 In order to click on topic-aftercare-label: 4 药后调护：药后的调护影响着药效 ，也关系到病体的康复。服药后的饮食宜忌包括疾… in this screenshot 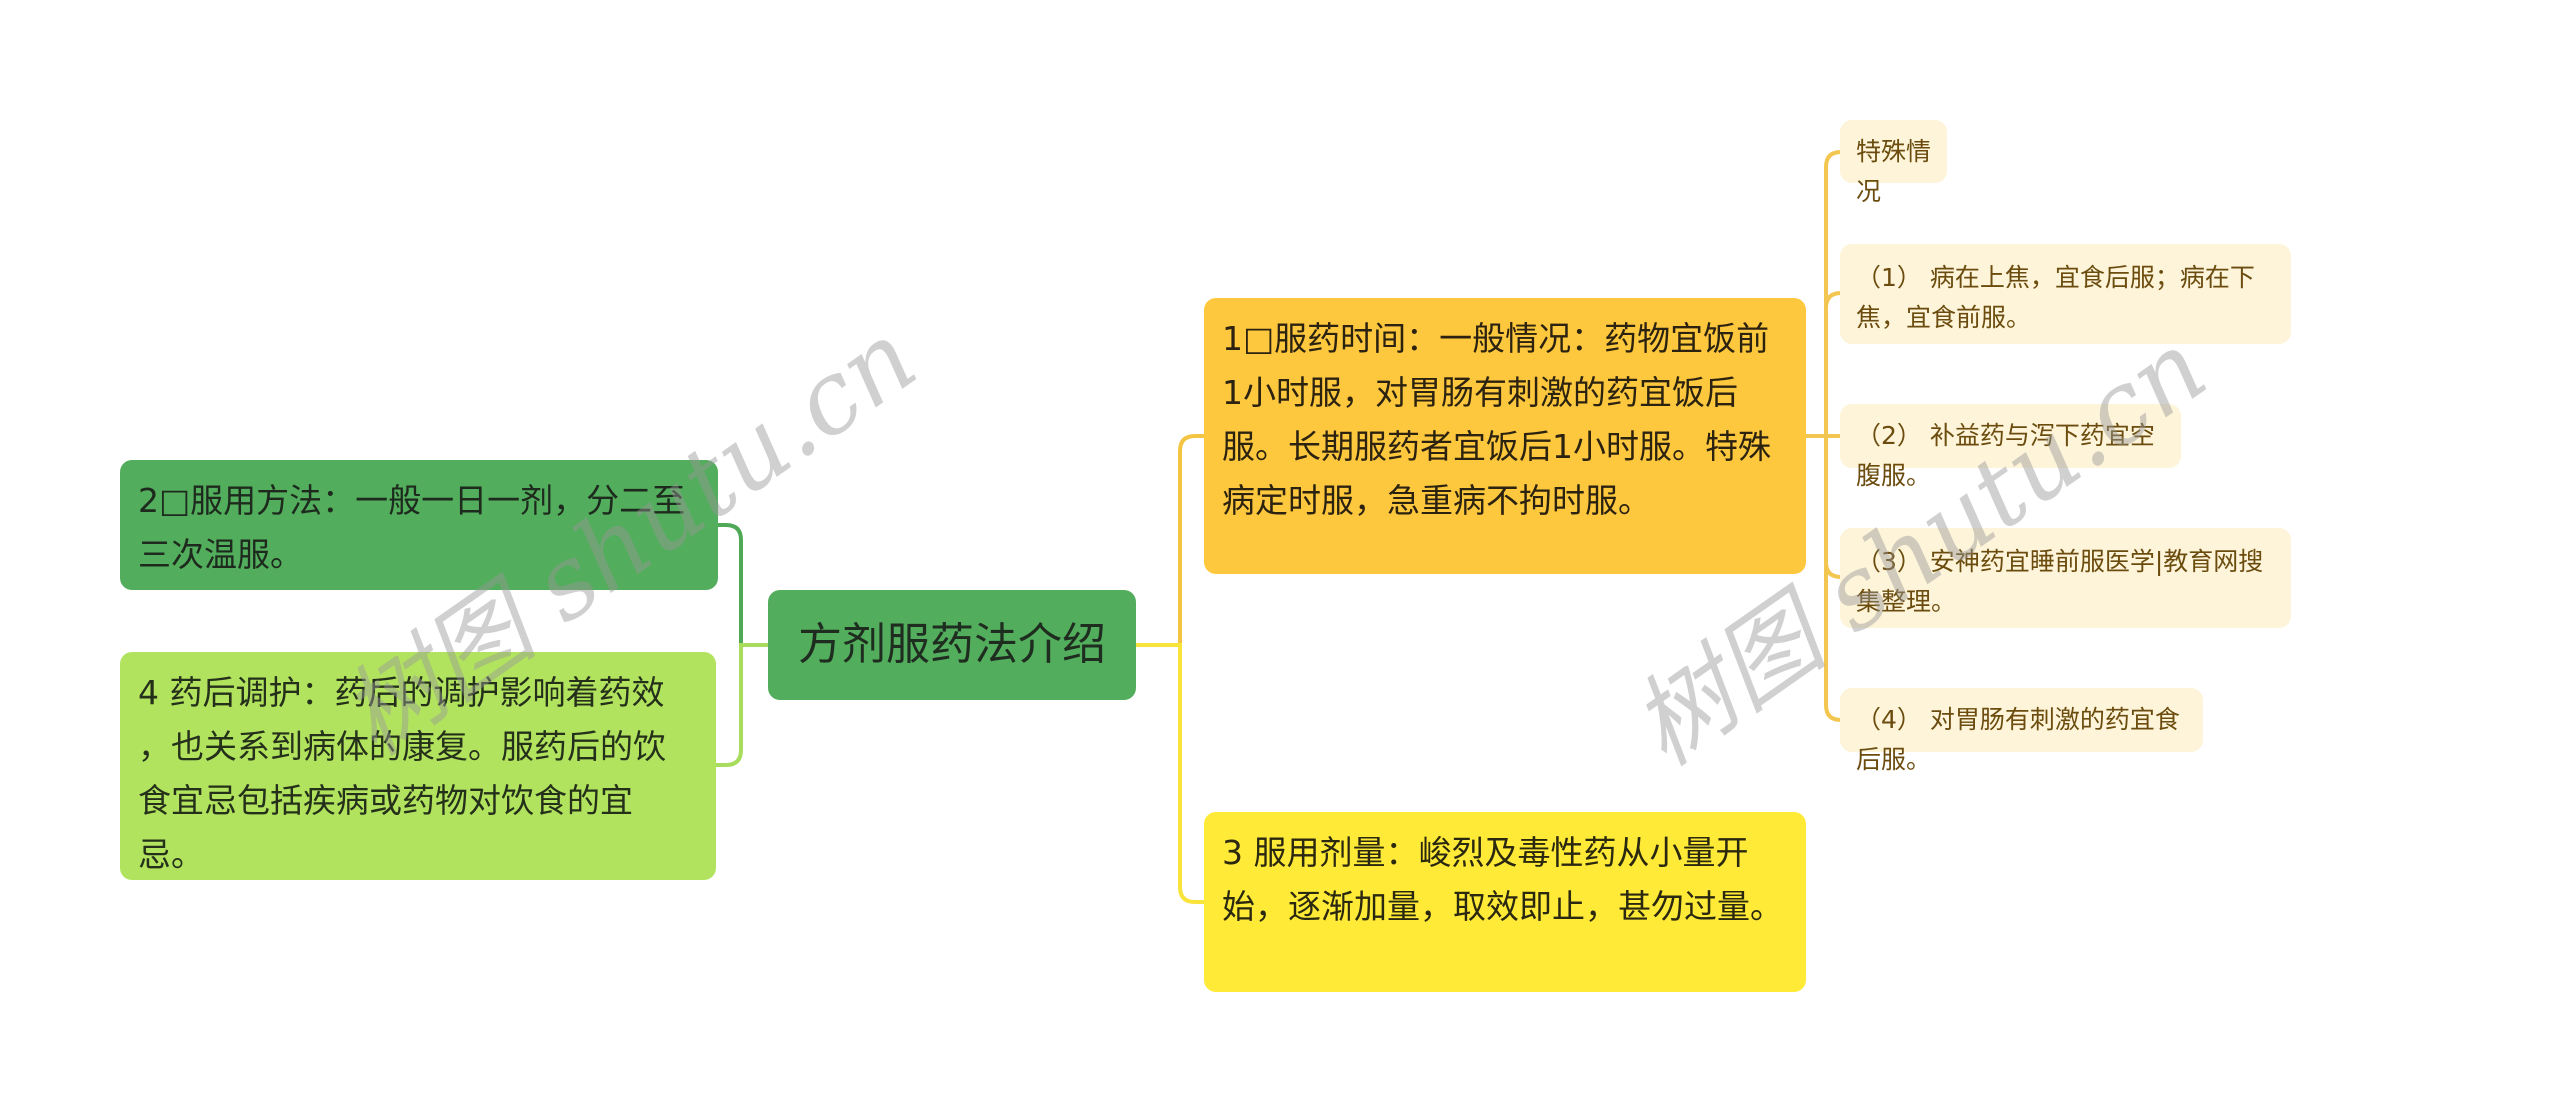, I will do `click(402, 773)`.